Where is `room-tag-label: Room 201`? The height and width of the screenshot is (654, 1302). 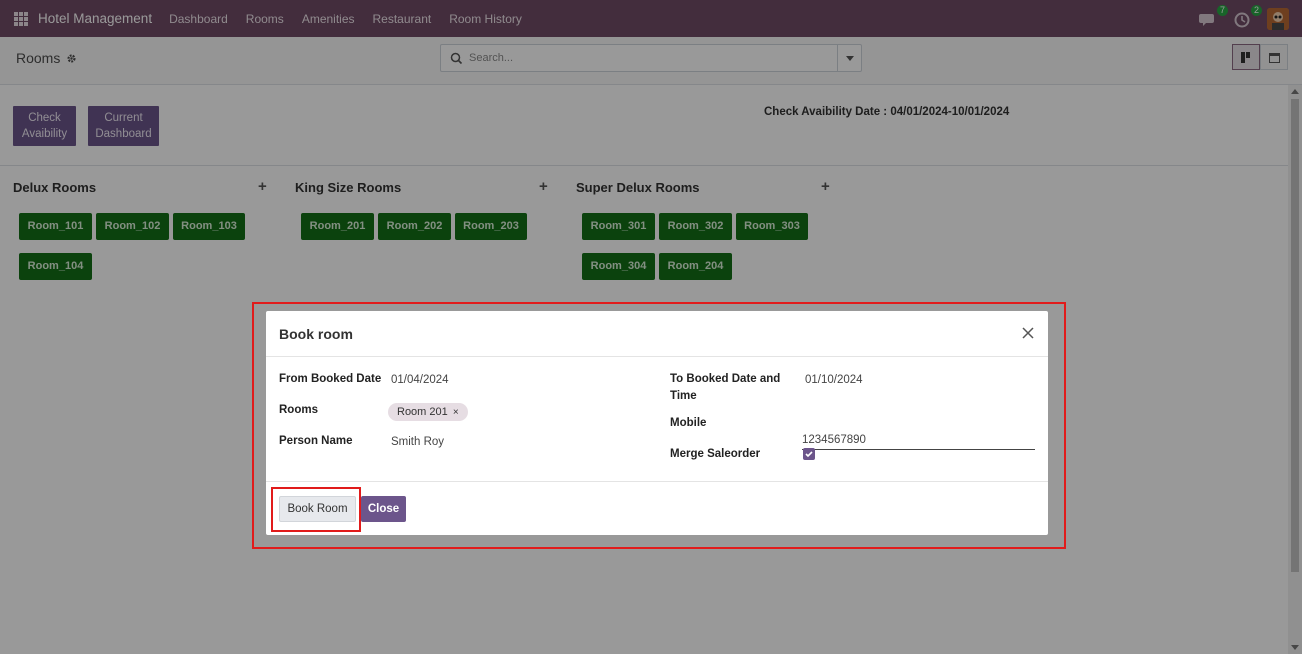 room-tag-label: Room 201 is located at coordinates (422, 412).